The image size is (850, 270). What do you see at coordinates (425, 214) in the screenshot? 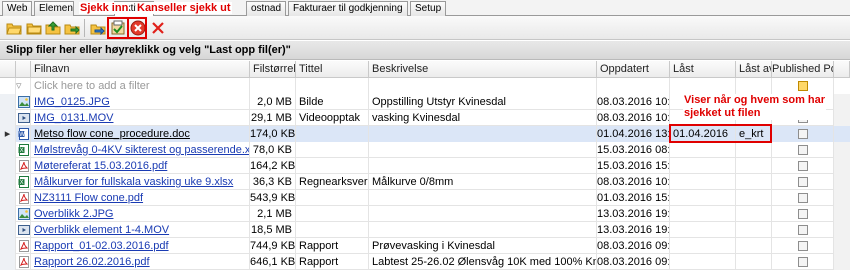
I see `table-row: Overblikk 2.JPG 2,1 MB 13.03.2016 19:21` at bounding box center [425, 214].